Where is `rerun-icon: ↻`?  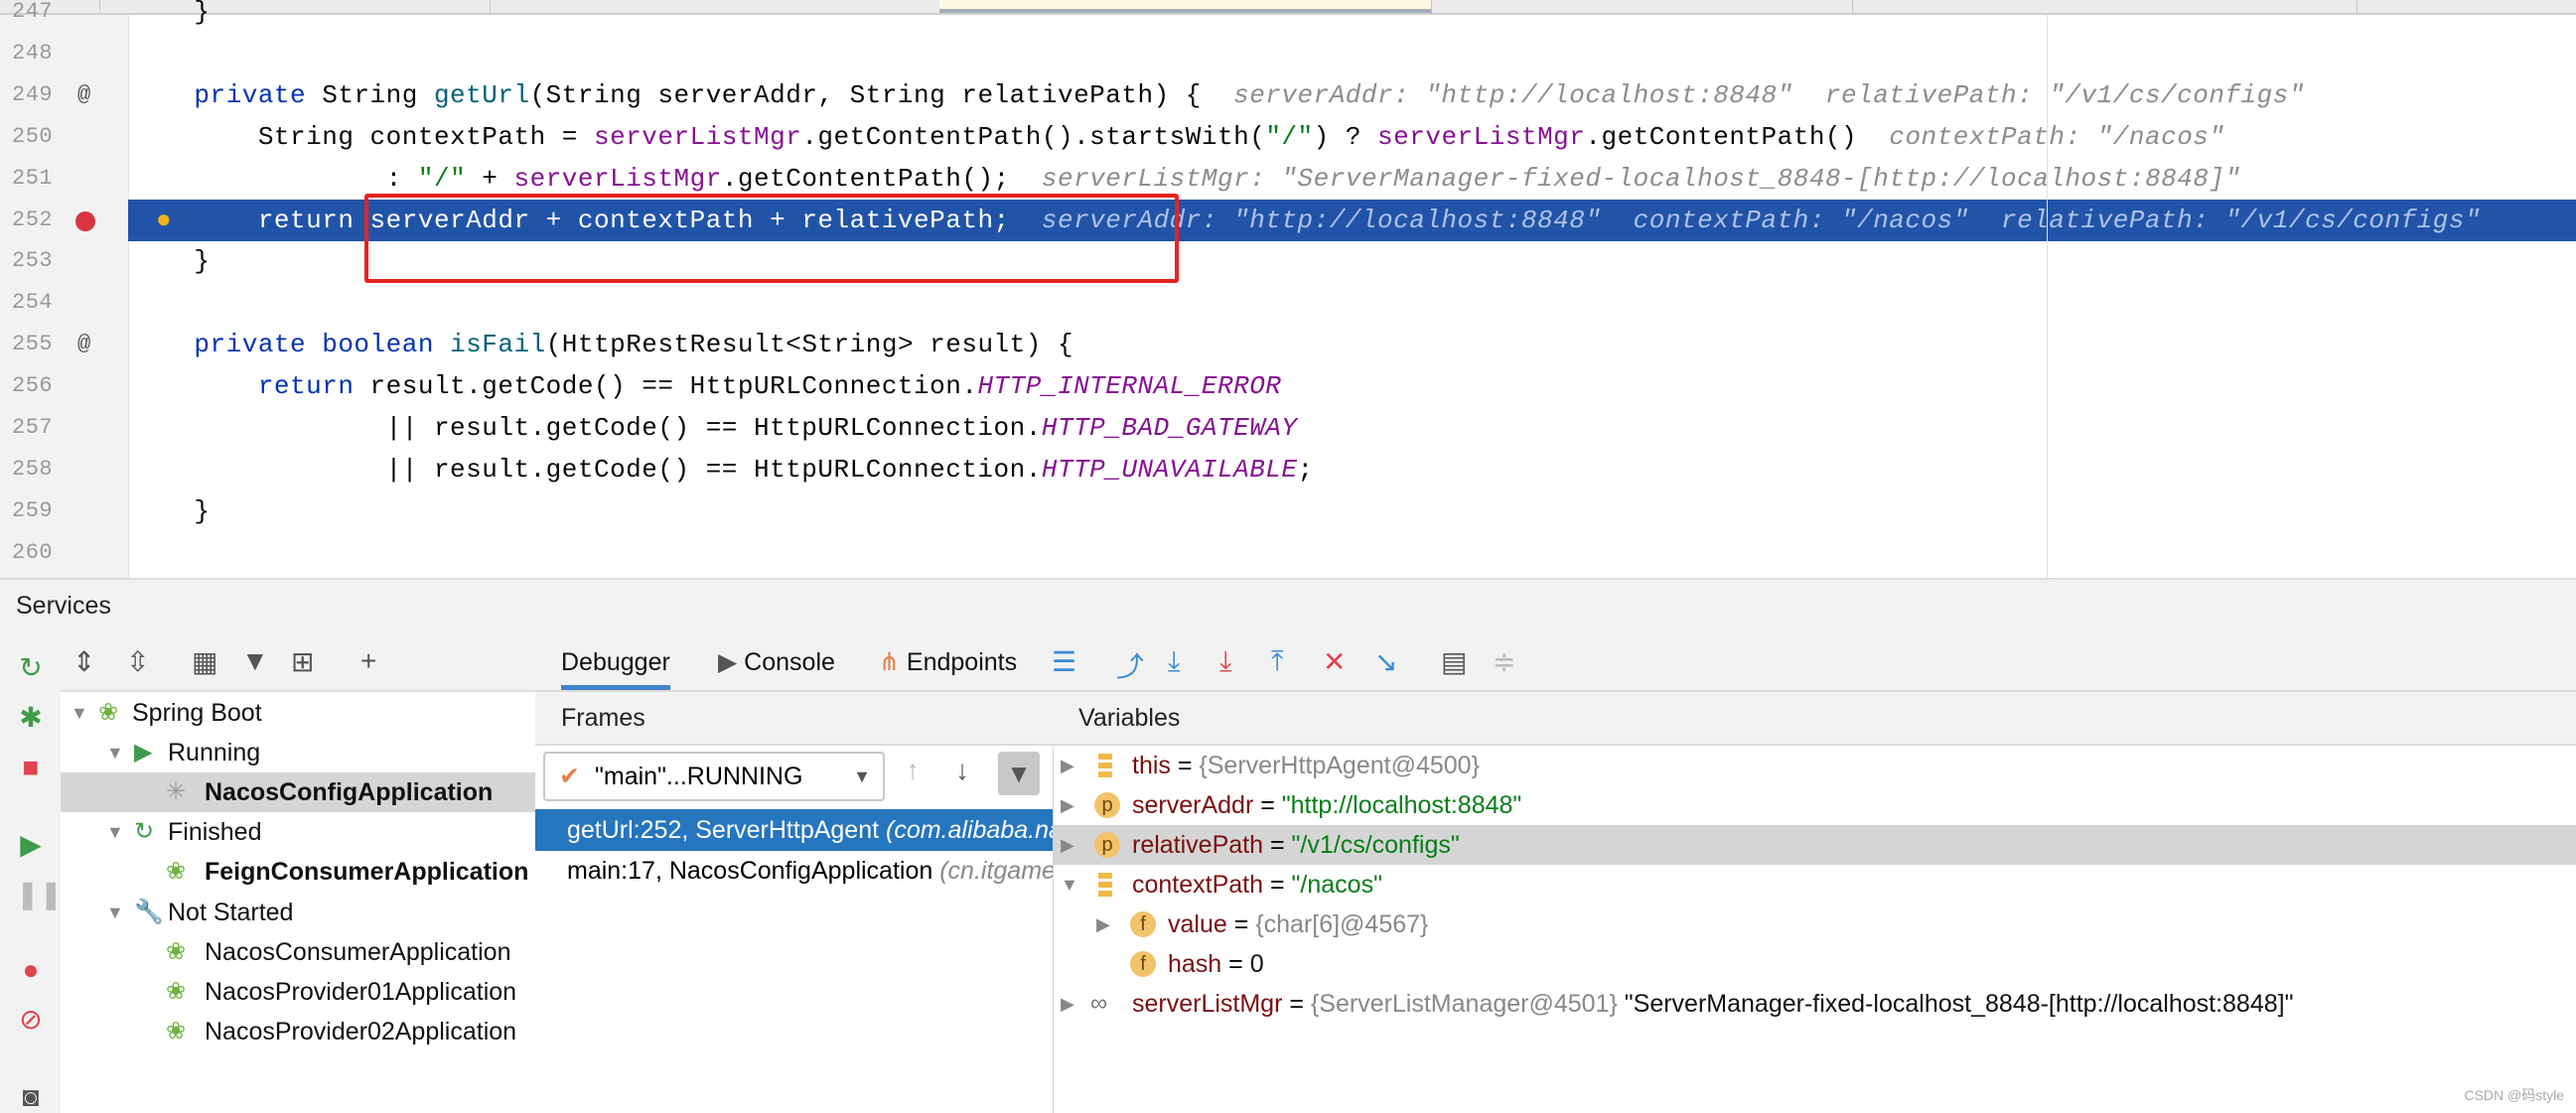 rerun-icon: ↻ is located at coordinates (31, 668).